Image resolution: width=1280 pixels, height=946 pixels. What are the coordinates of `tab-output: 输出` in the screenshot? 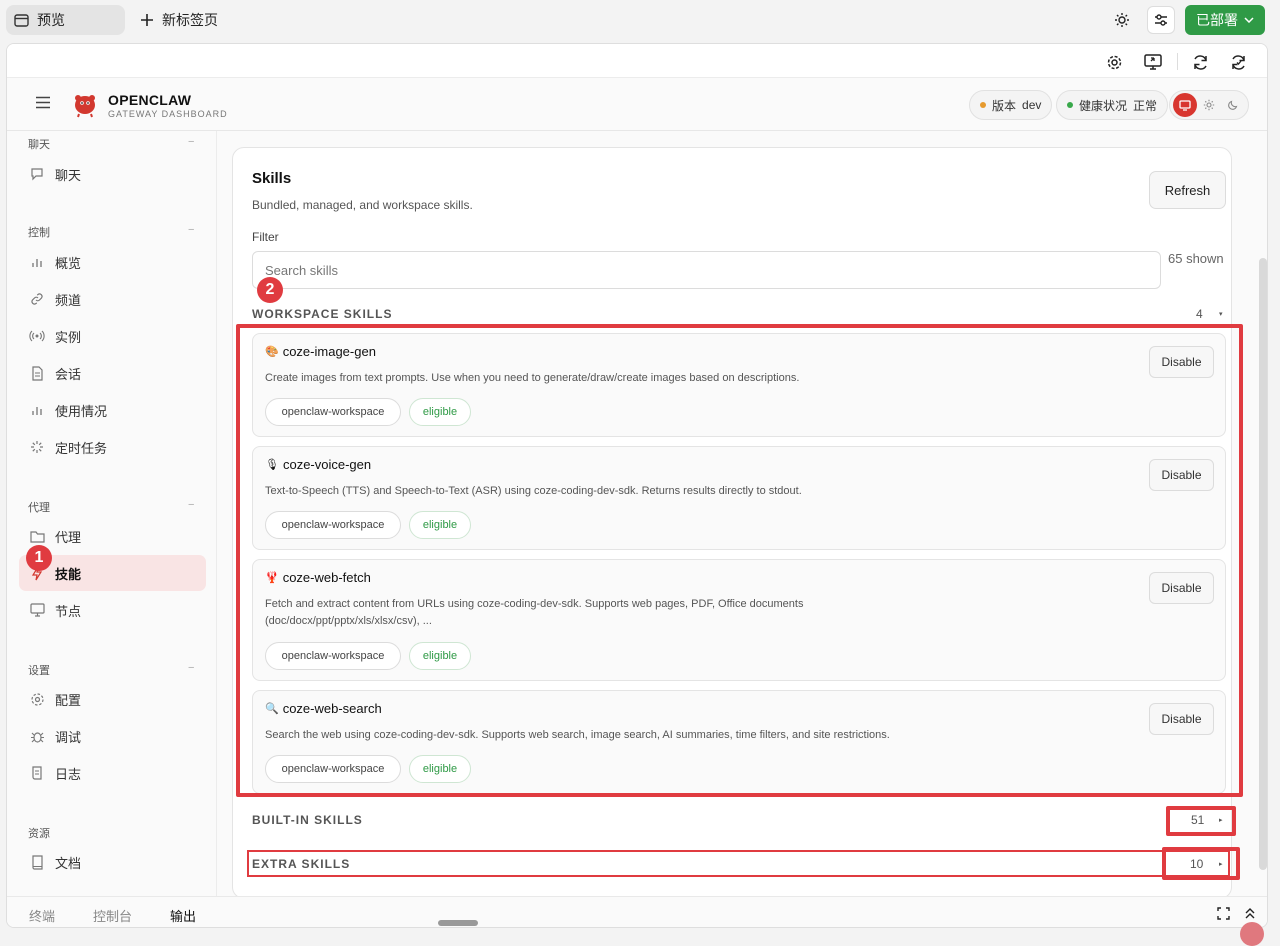 It's located at (183, 915).